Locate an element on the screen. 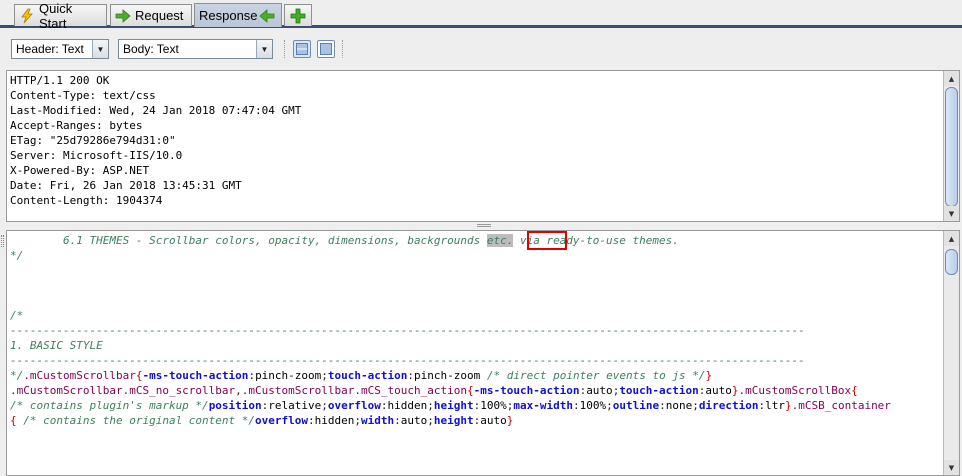 Image resolution: width=962 pixels, height=476 pixels. body-format-value: Body: Text is located at coordinates (151, 49).